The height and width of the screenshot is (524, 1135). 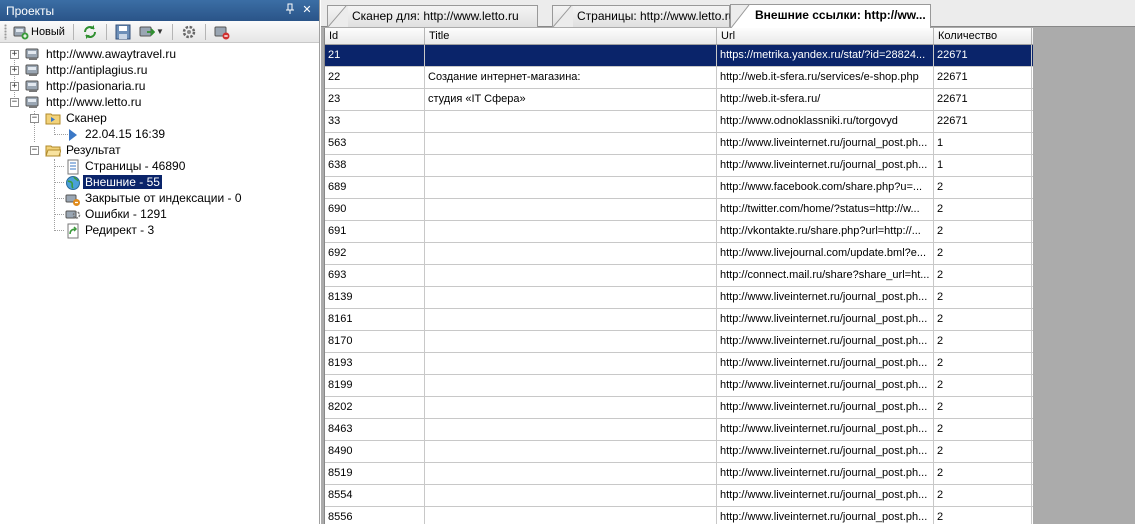 What do you see at coordinates (825, 121) in the screenshot?
I see `cell-url: http://www.odnoklassniki.ru/torgovyd` at bounding box center [825, 121].